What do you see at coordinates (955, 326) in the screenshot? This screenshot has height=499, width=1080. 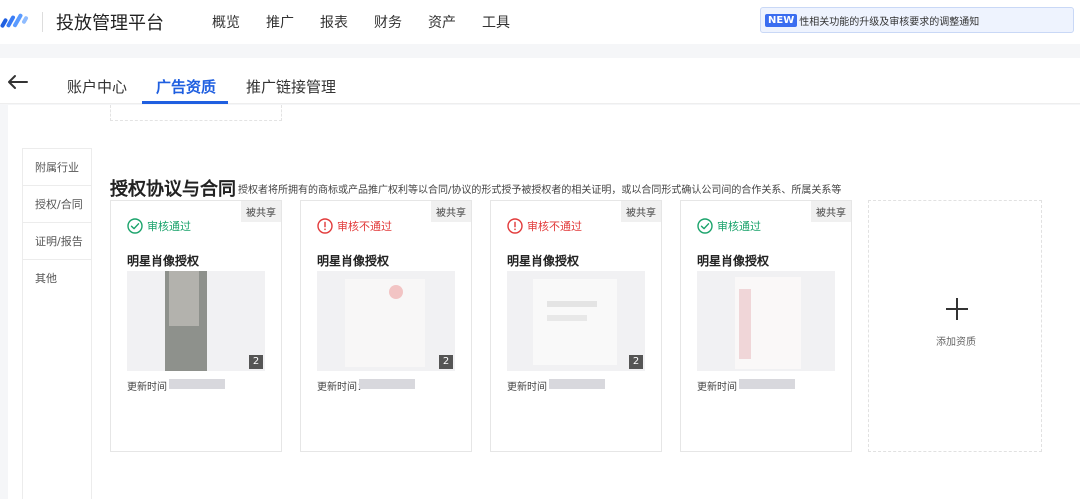 I see `add-qualification-card: 添加资质` at bounding box center [955, 326].